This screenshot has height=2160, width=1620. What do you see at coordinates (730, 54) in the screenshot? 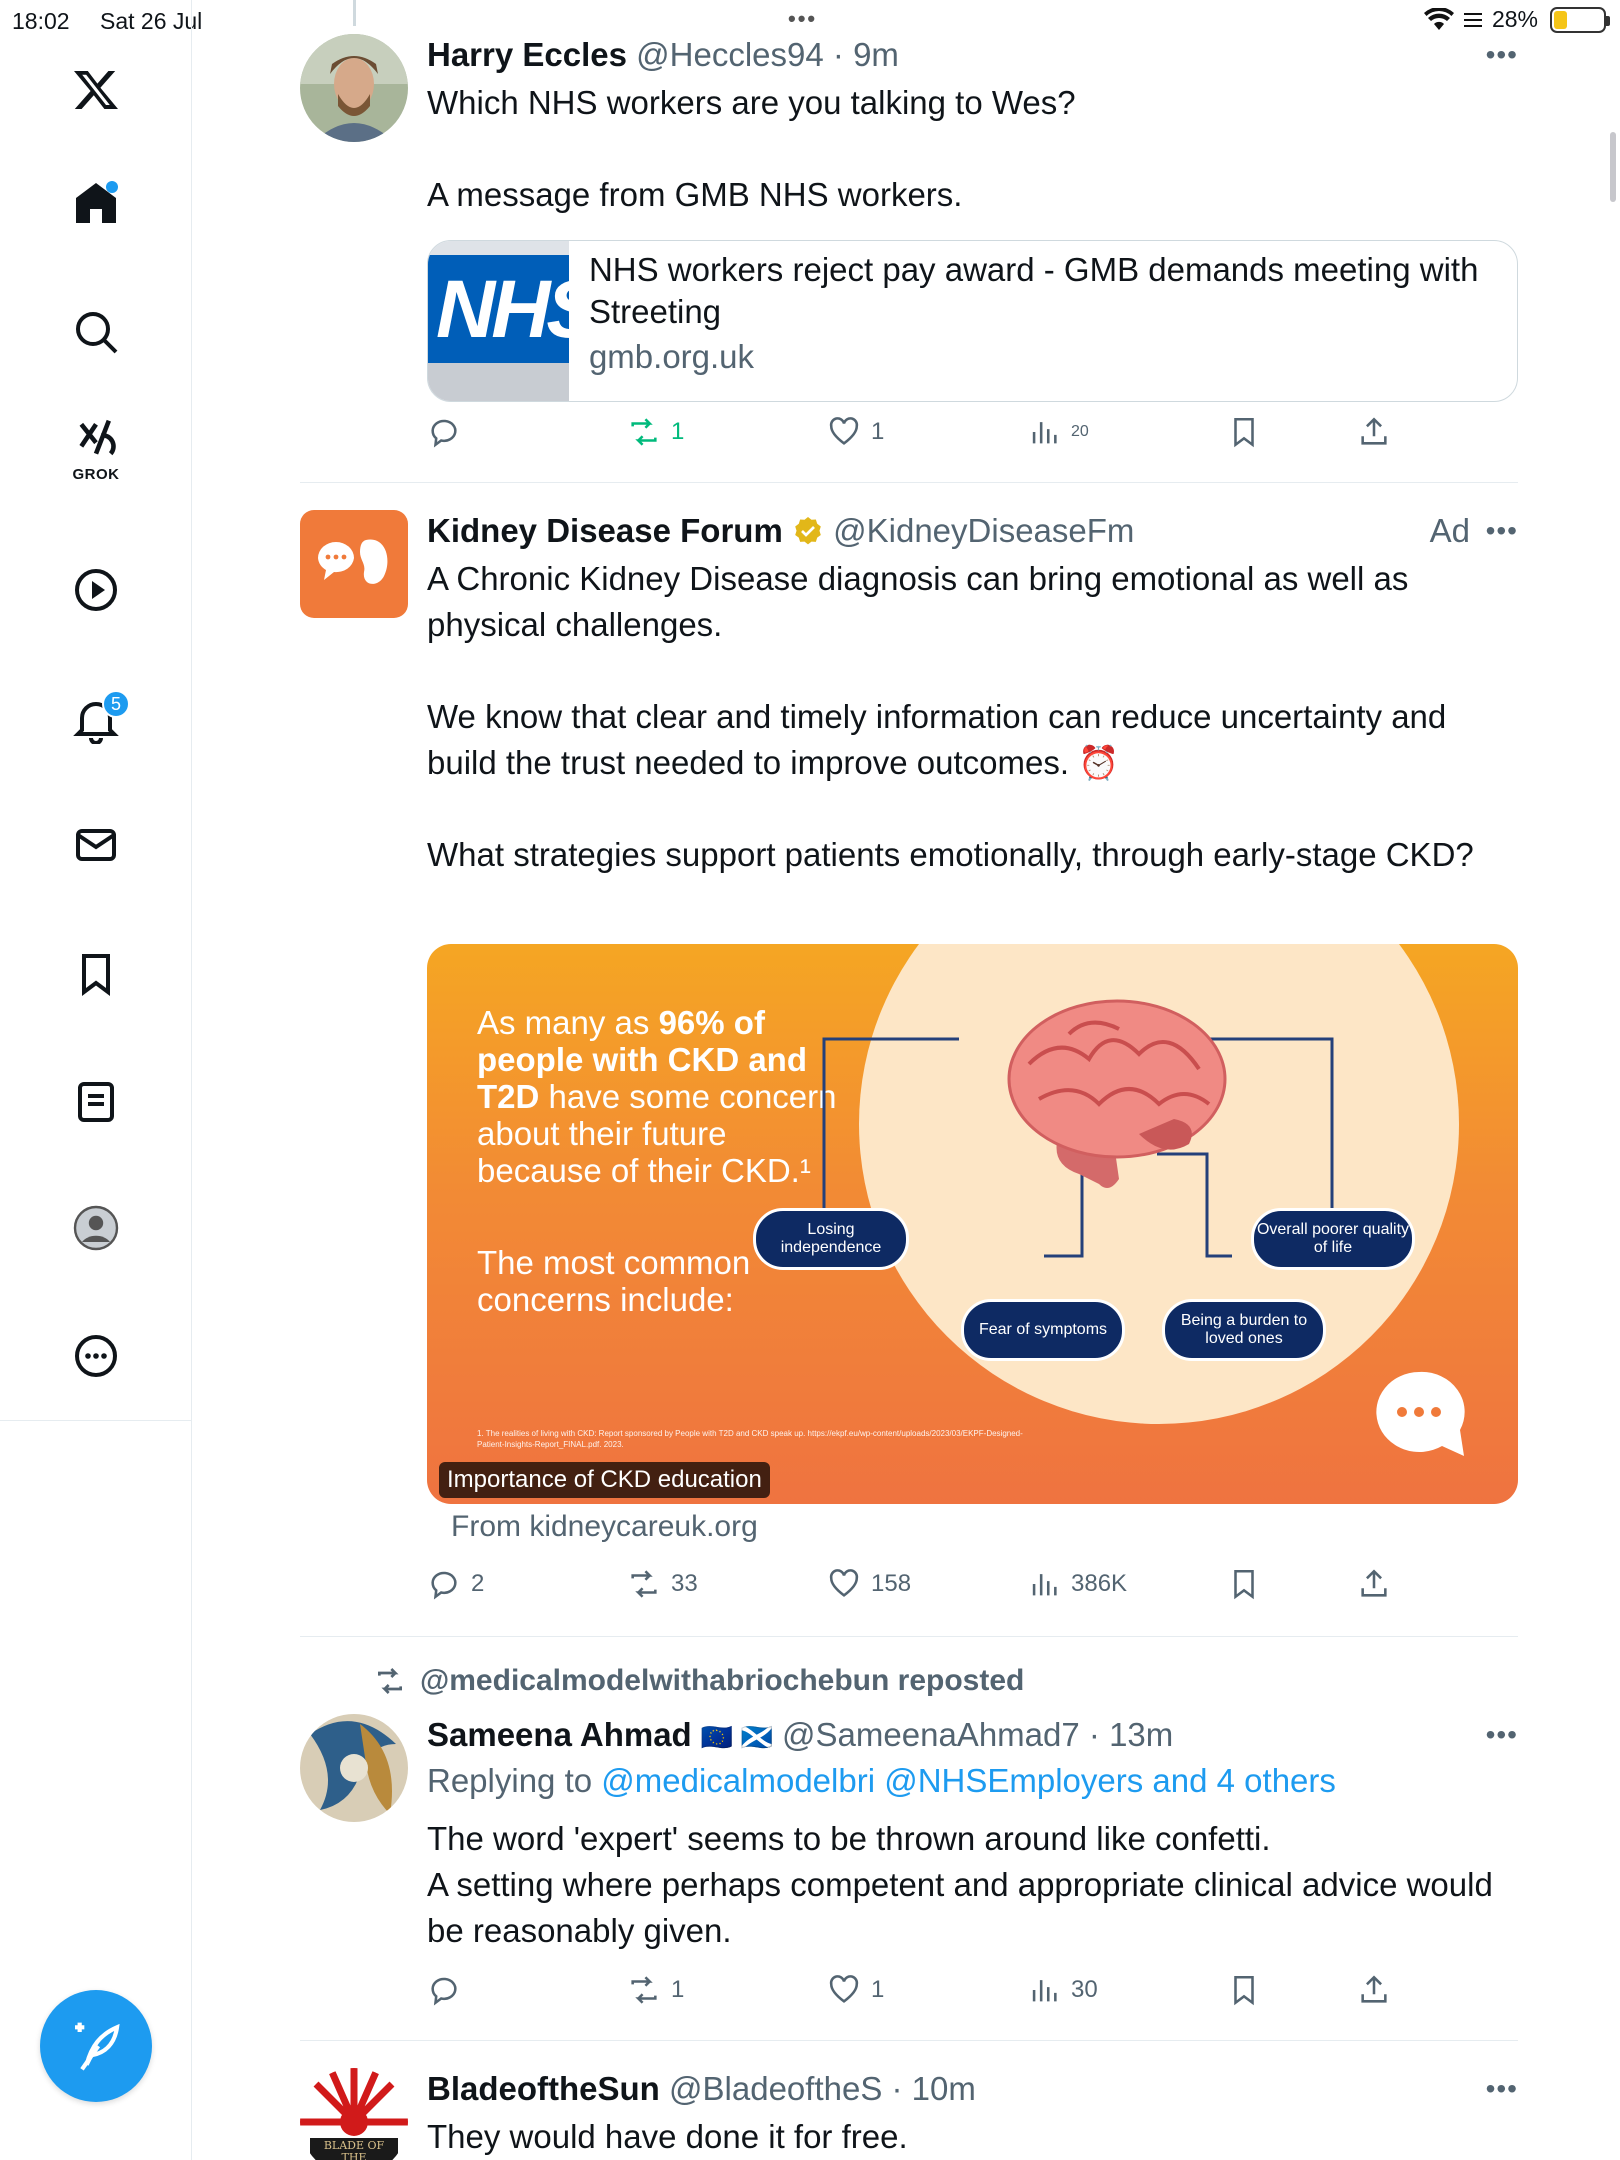
I see `author-handle: @Heccles94` at bounding box center [730, 54].